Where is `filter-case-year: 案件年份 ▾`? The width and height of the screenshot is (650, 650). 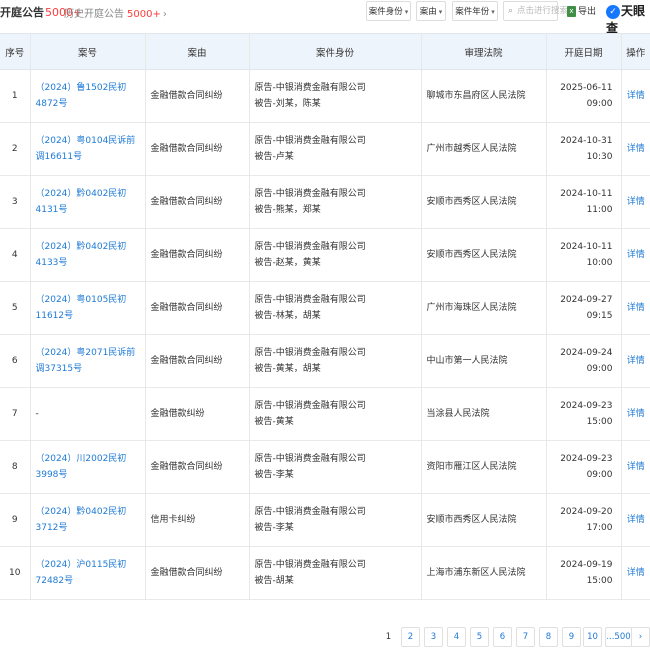
filter-case-year: 案件年份 ▾ is located at coordinates (475, 11).